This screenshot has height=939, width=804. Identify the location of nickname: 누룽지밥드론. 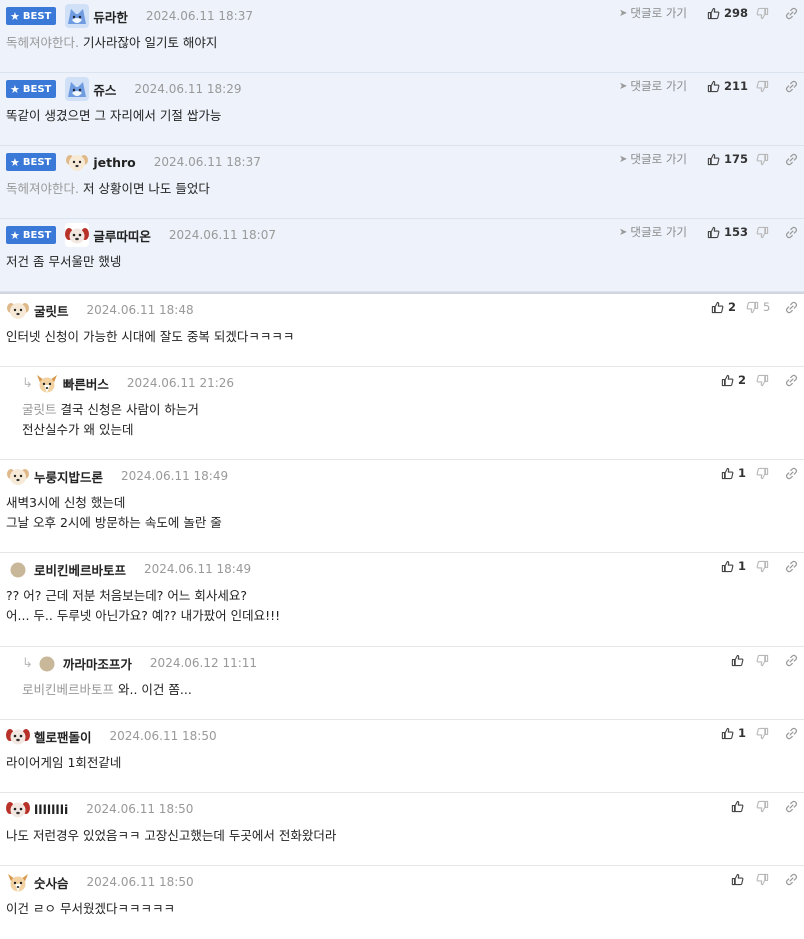
(68, 476).